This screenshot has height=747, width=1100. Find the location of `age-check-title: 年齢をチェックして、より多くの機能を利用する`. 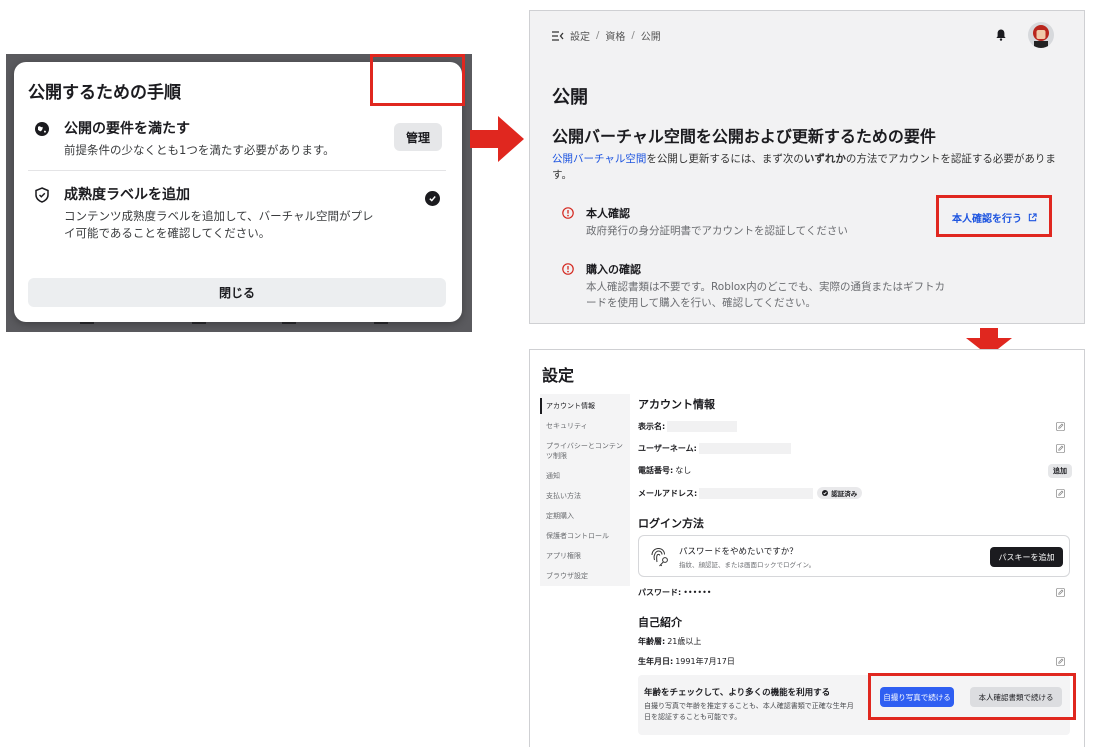

age-check-title: 年齢をチェックして、より多くの機能を利用する is located at coordinates (737, 693).